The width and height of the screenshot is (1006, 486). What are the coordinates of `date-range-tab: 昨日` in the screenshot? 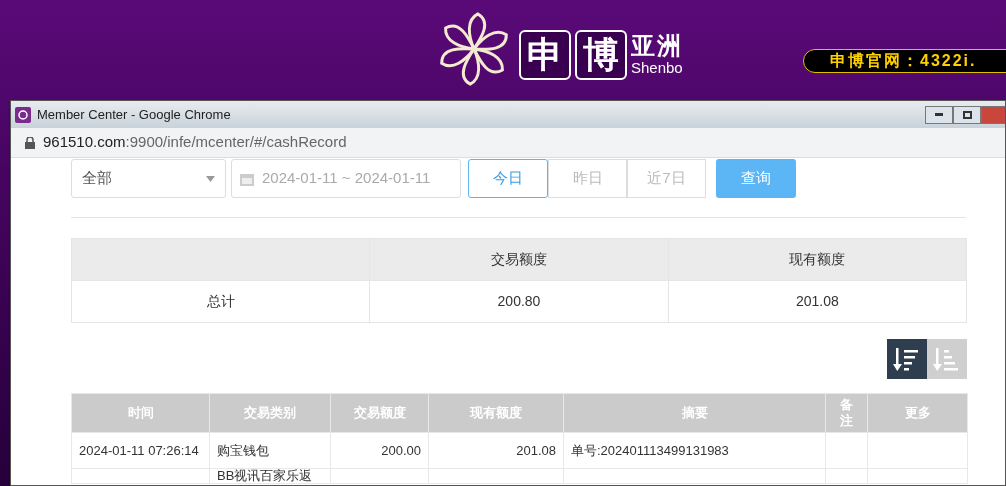 It's located at (587, 178).